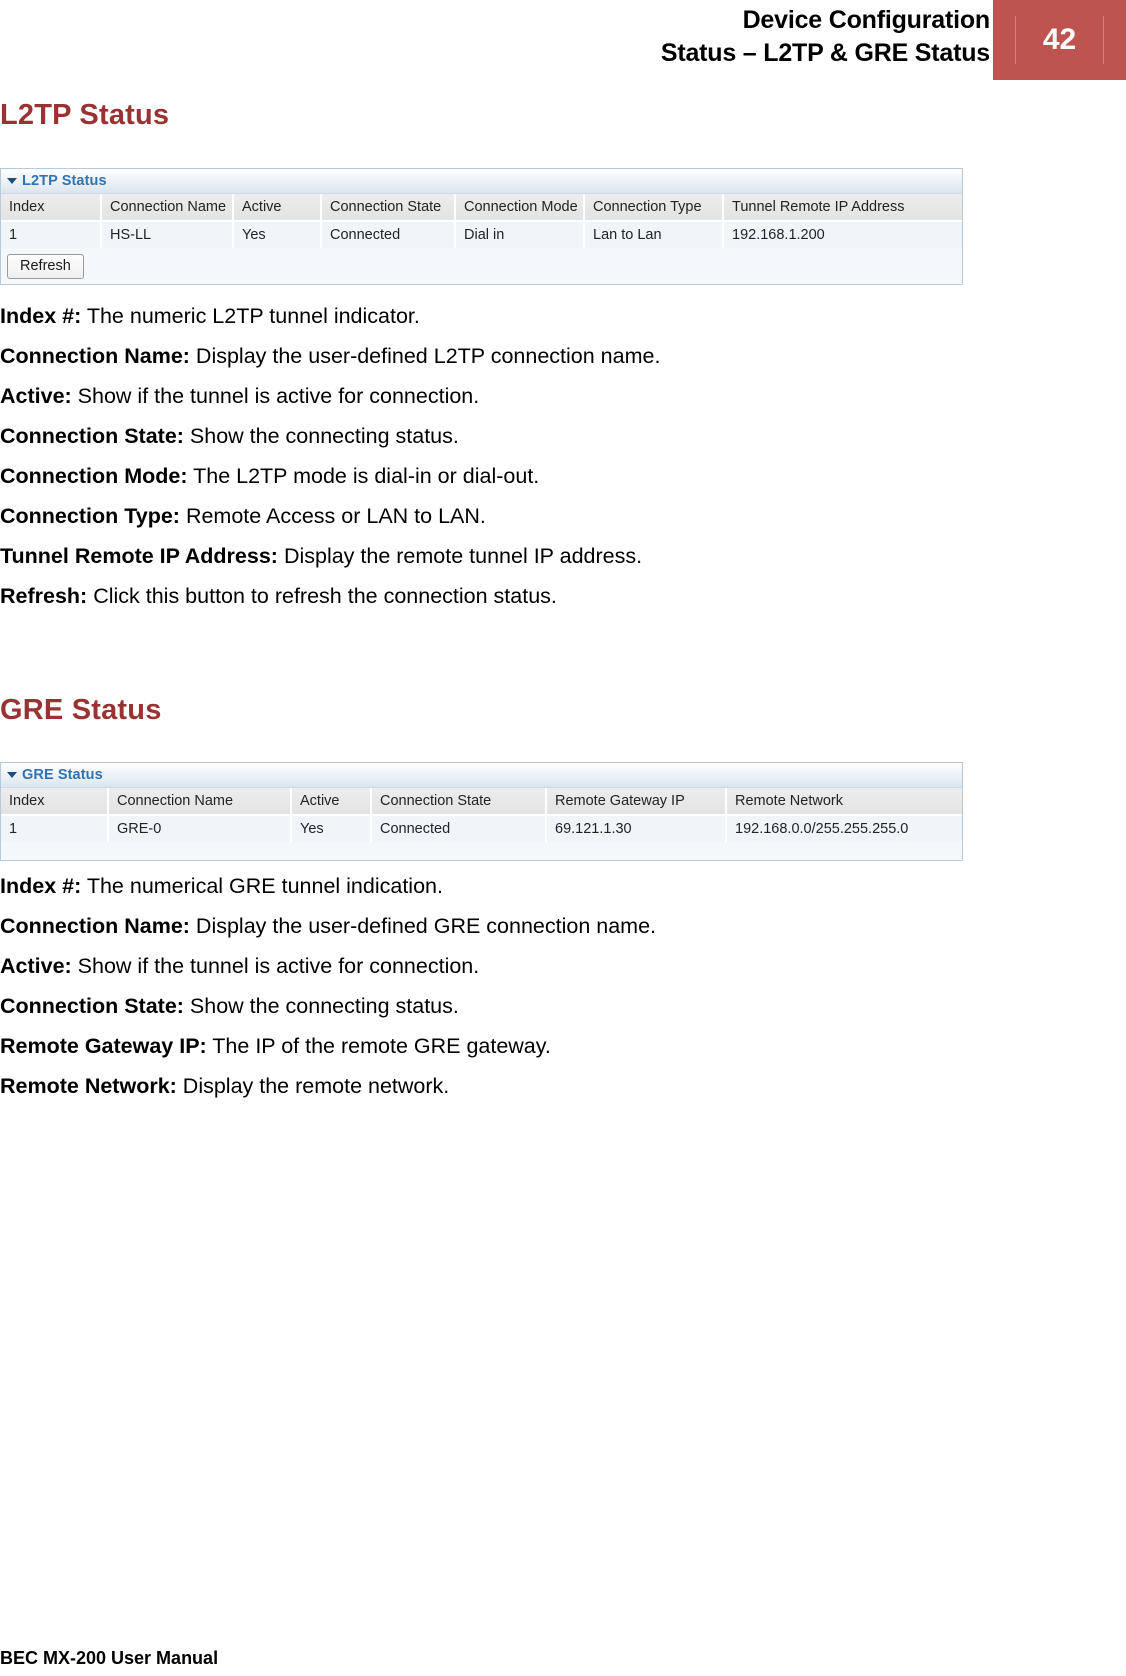 This screenshot has width=1126, height=1676. Describe the element at coordinates (866, 20) in the screenshot. I see `header-title-line1: Device Configuration` at that location.